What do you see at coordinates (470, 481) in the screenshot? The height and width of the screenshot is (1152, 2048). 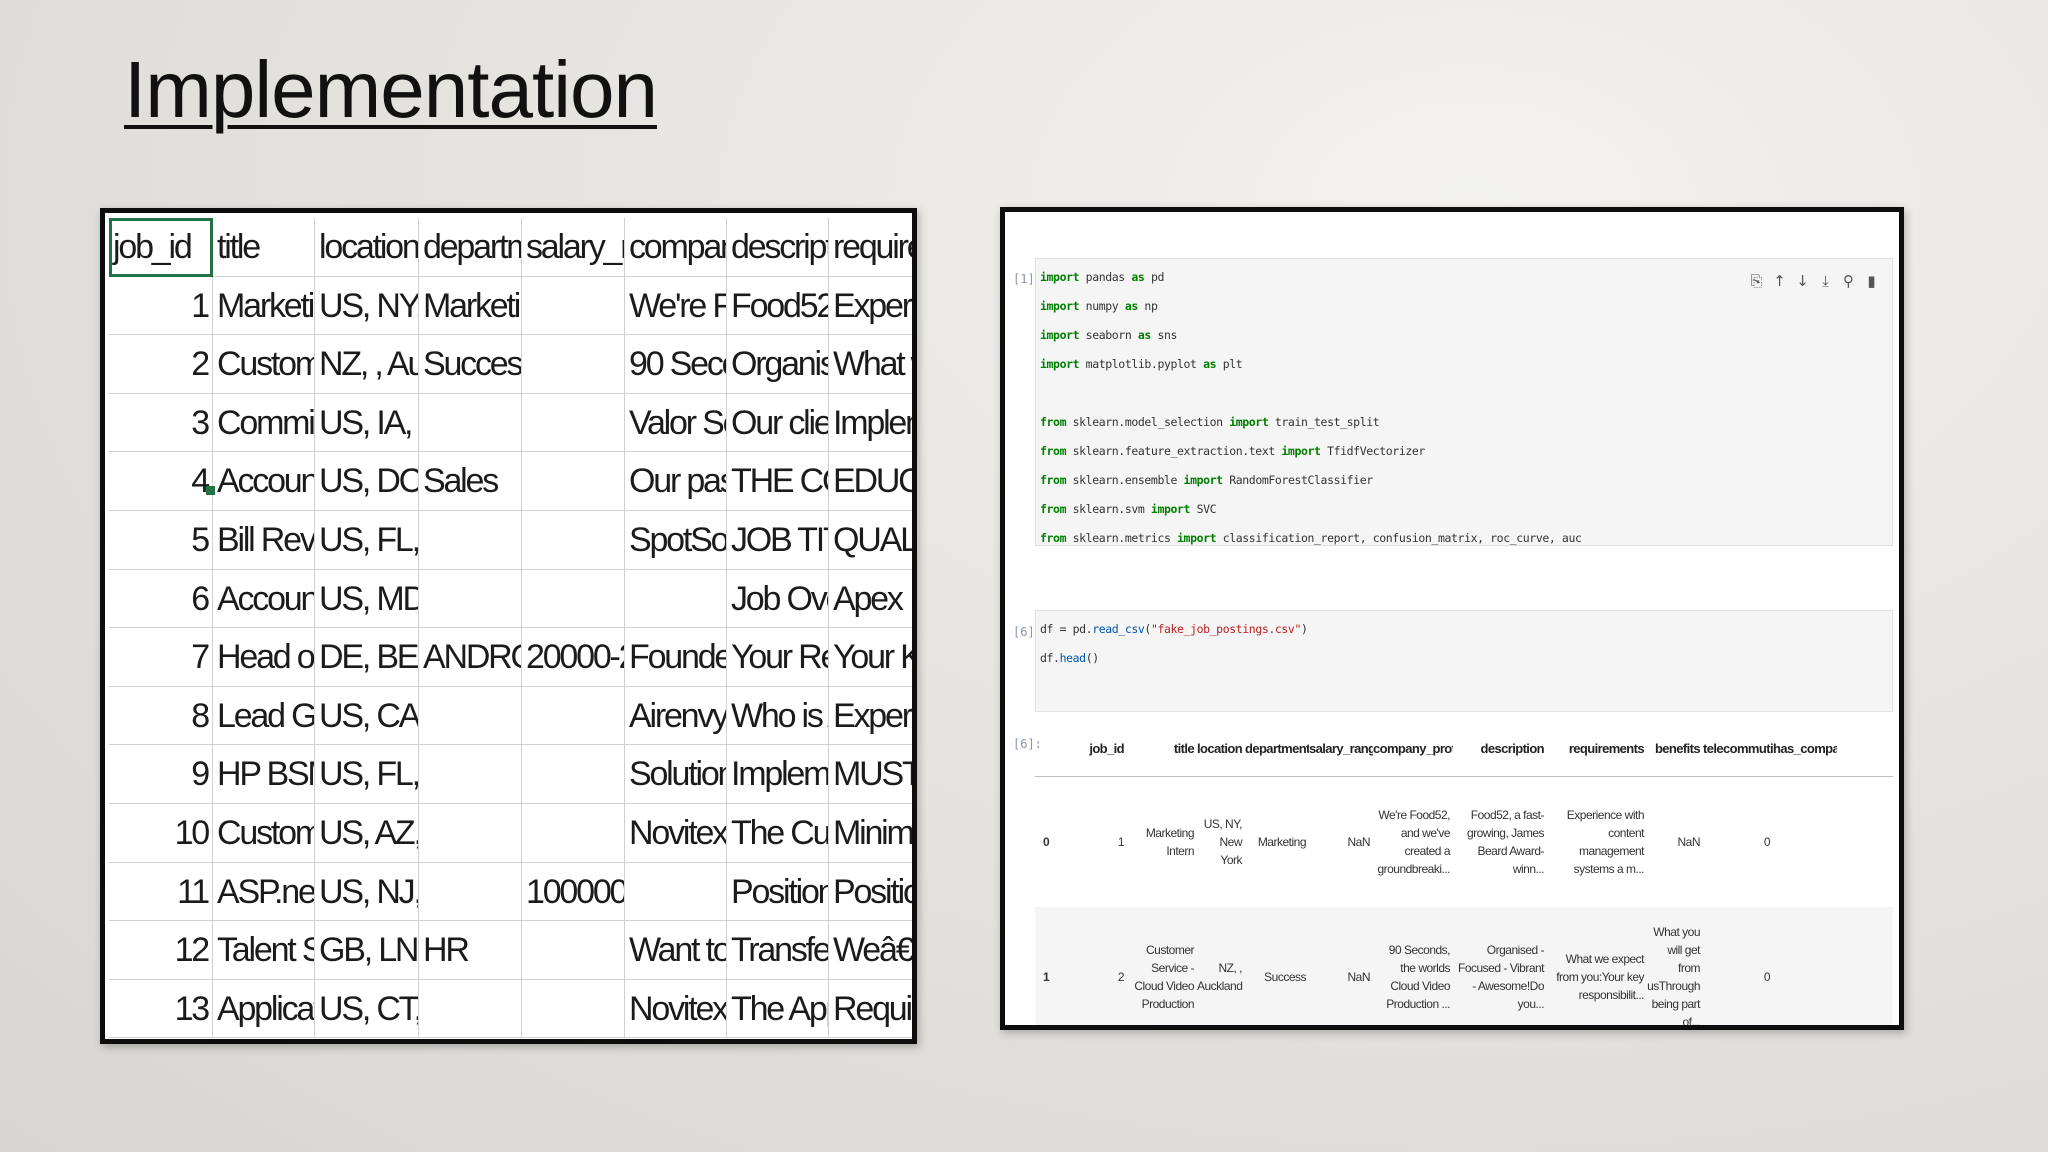 I see `sheet-cell: Sales` at bounding box center [470, 481].